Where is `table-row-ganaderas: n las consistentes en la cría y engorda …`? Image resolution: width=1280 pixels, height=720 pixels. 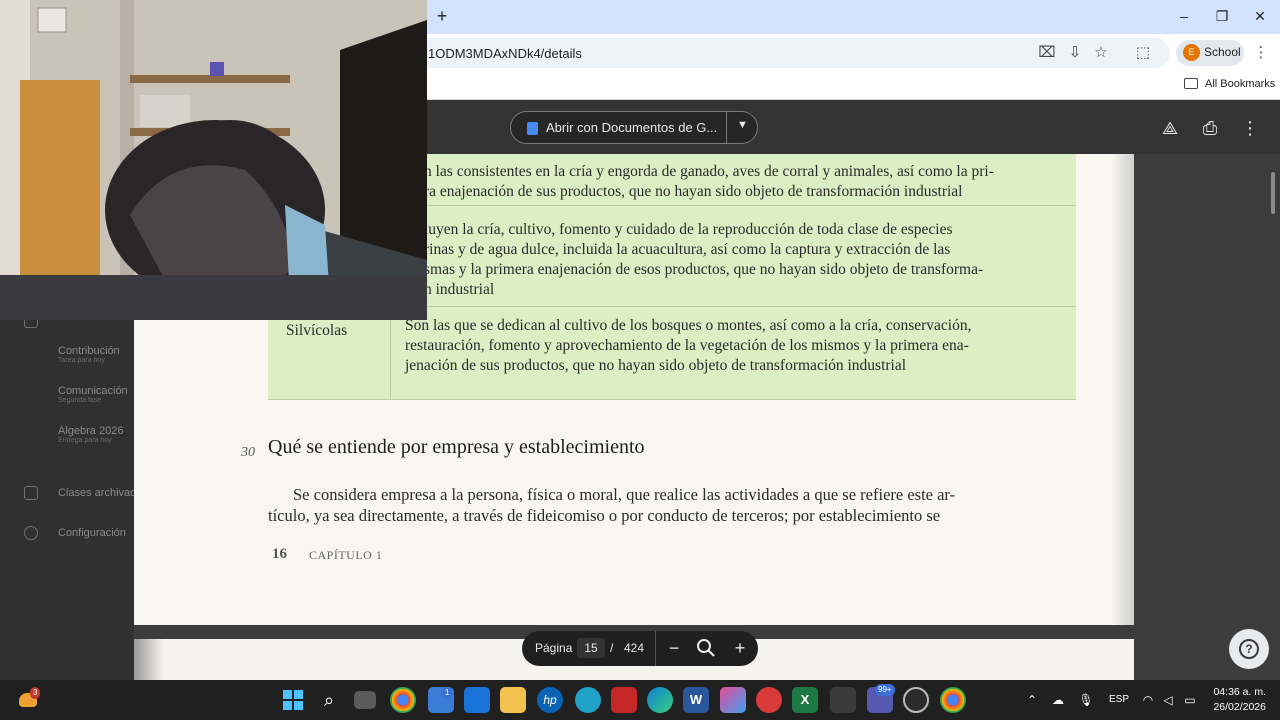 table-row-ganaderas: n las consistentes en la cría y engorda … is located at coordinates (709, 182).